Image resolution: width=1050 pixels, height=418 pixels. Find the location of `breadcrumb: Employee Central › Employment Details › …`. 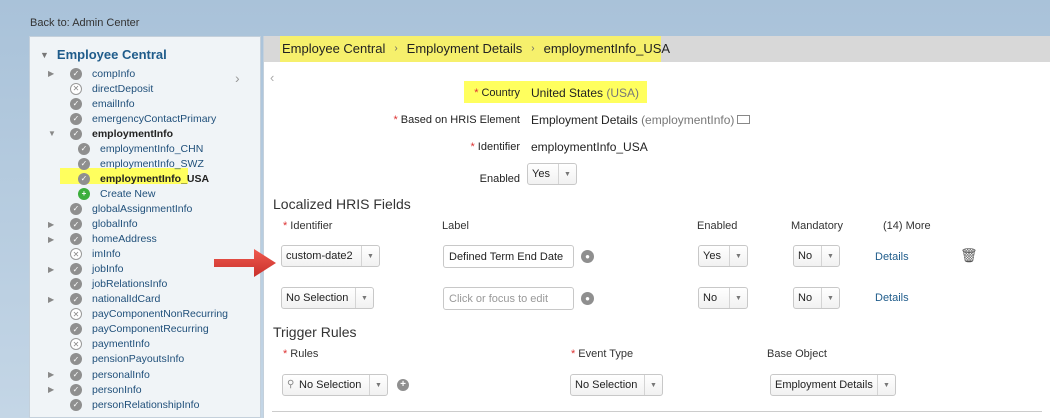

breadcrumb: Employee Central › Employment Details › … is located at coordinates (657, 49).